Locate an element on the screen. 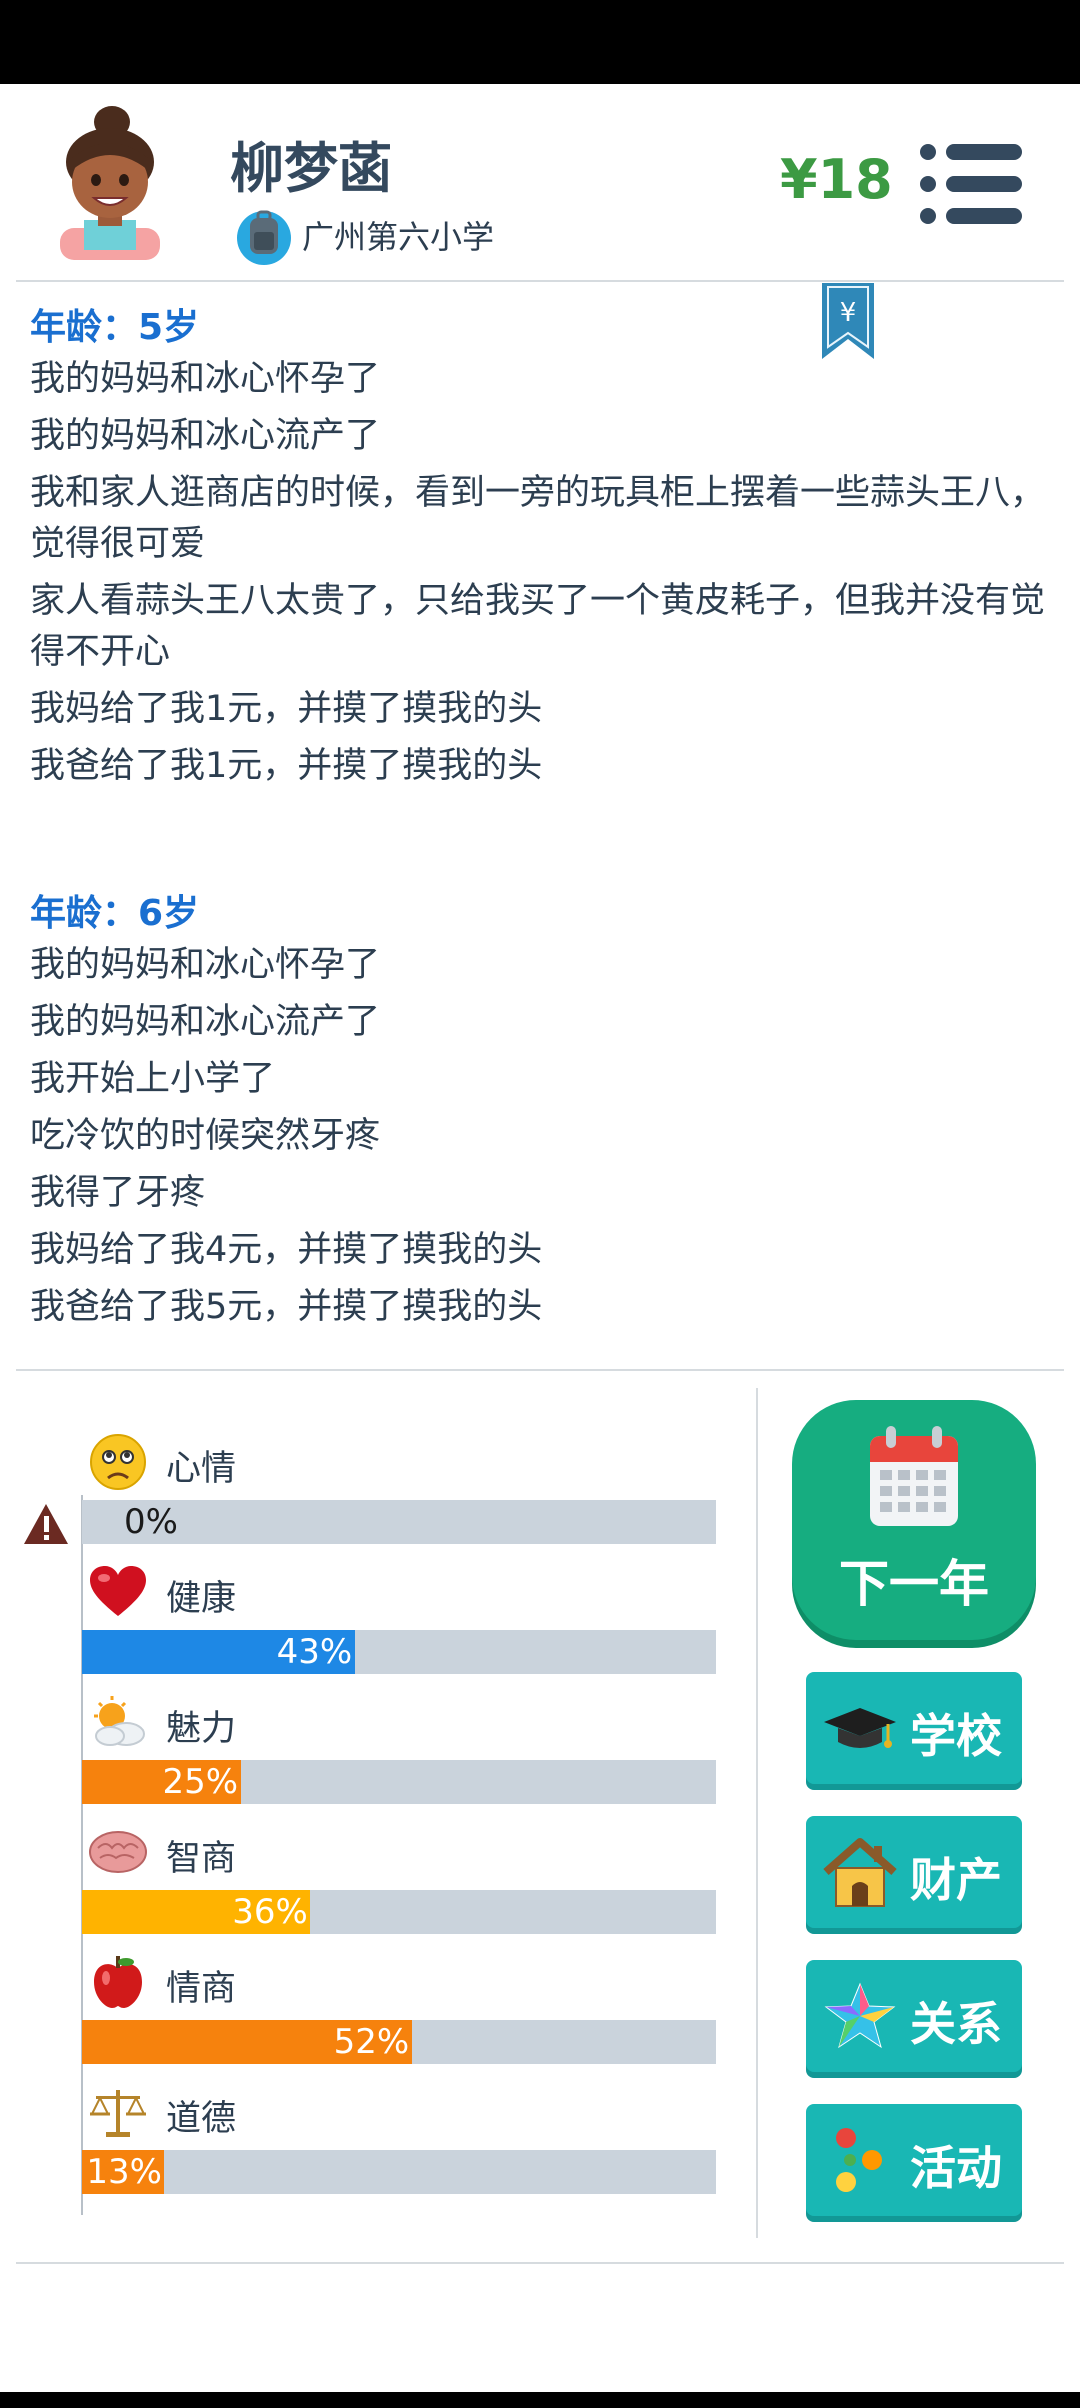 Image resolution: width=1080 pixels, height=2408 pixels. house-icon is located at coordinates (860, 1872).